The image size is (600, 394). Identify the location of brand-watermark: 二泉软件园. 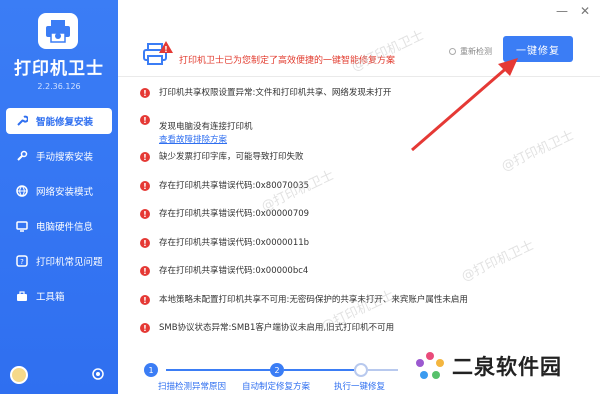
(488, 366).